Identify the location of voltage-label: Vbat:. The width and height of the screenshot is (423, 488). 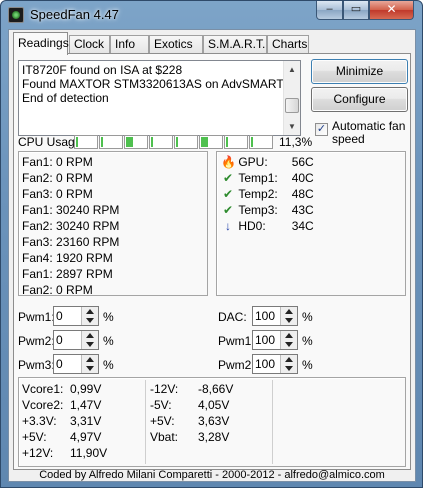
(164, 437).